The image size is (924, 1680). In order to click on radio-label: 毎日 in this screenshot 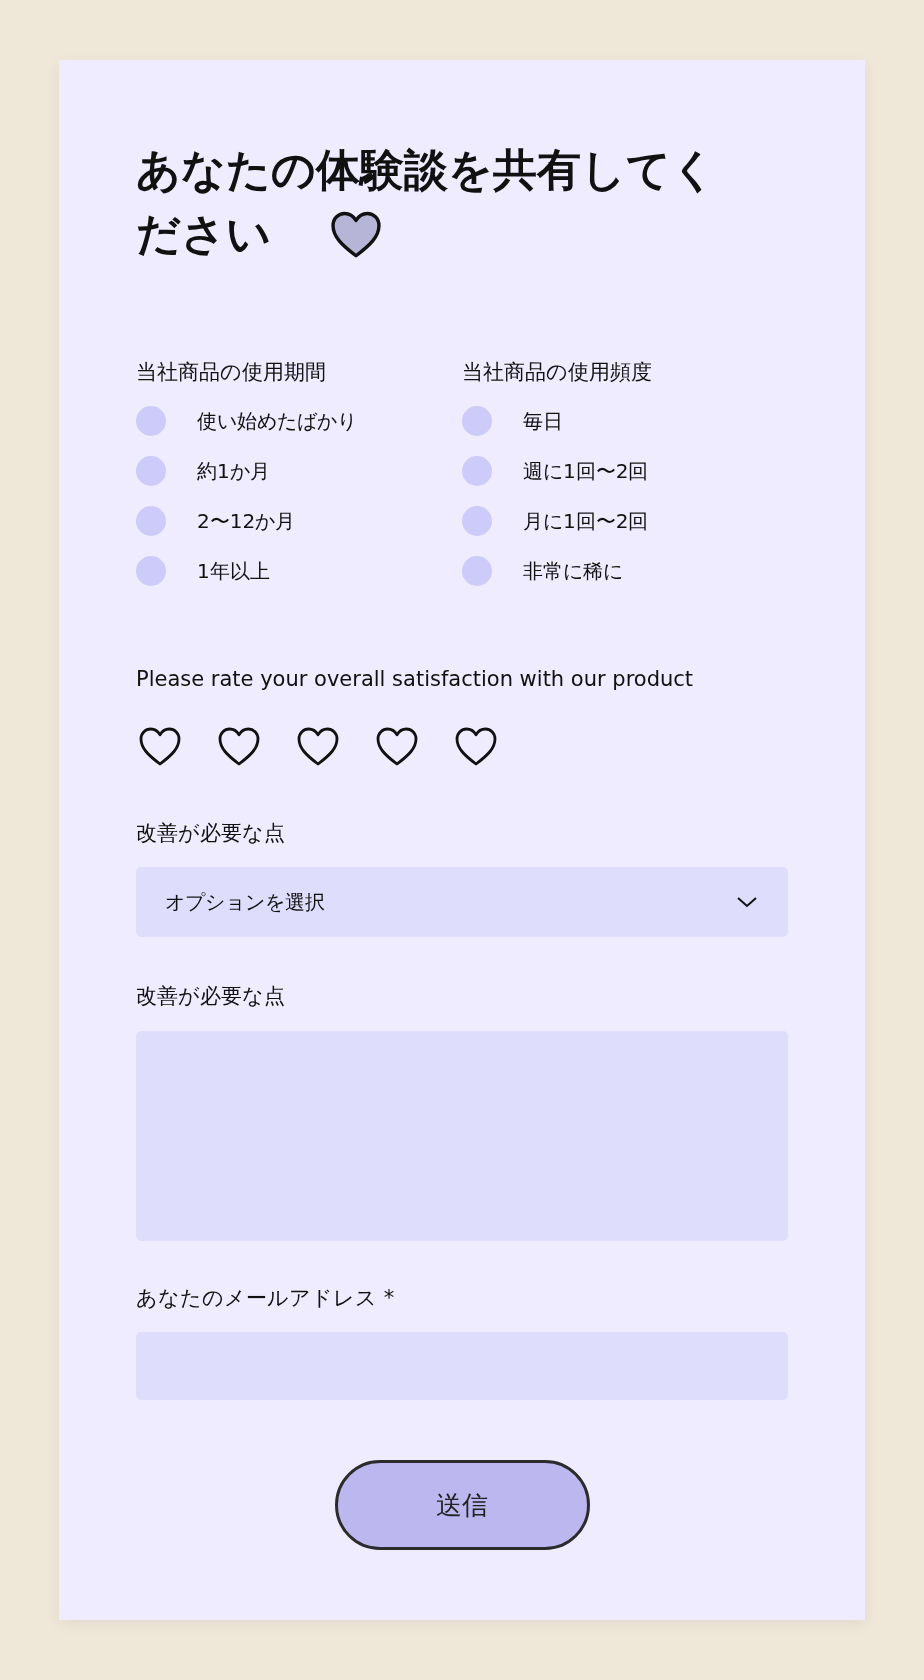, I will do `click(543, 421)`.